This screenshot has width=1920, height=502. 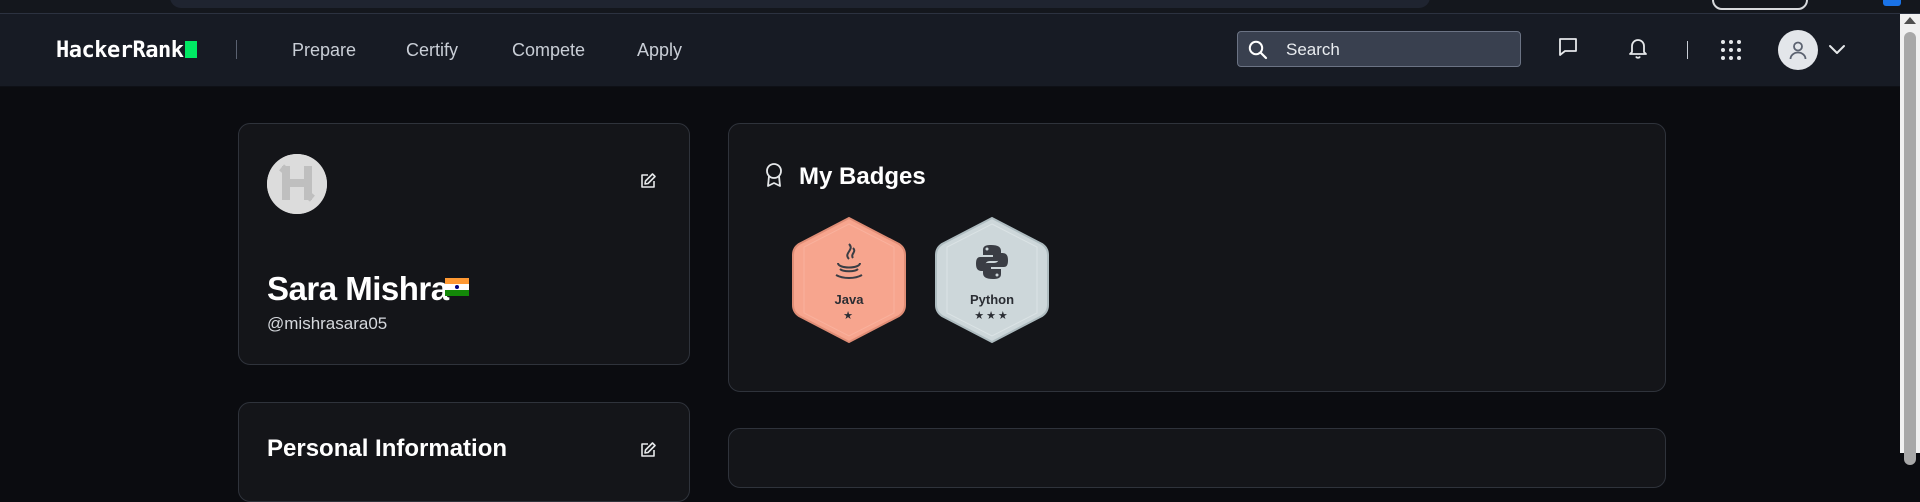 I want to click on search-input, so click(x=1396, y=50).